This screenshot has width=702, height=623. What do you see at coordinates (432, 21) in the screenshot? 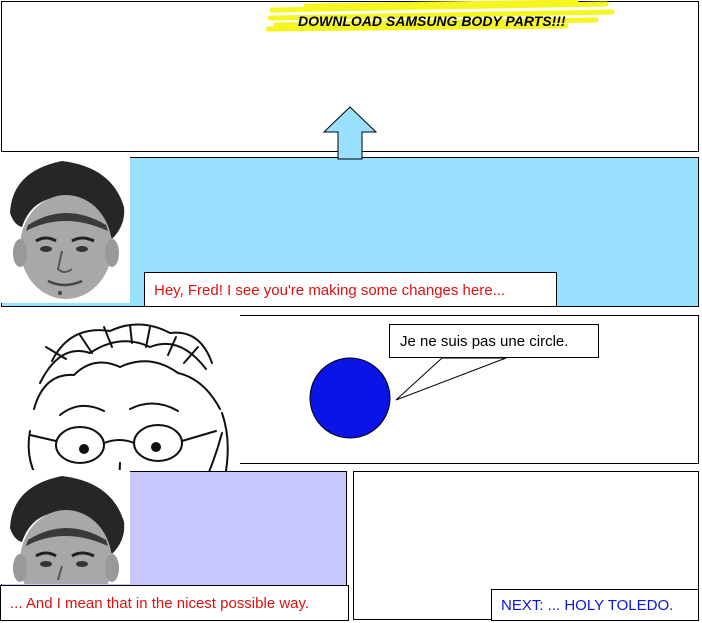
I see `banner-download-link: DOWNLOAD SAMSUNG BODY PARTS!!!` at bounding box center [432, 21].